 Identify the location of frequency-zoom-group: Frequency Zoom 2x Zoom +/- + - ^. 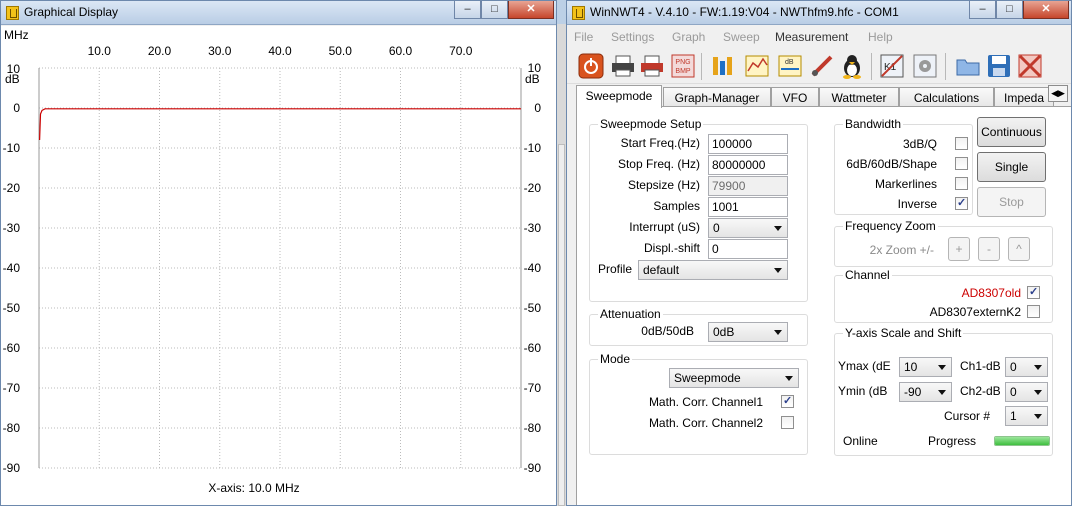
(943, 243).